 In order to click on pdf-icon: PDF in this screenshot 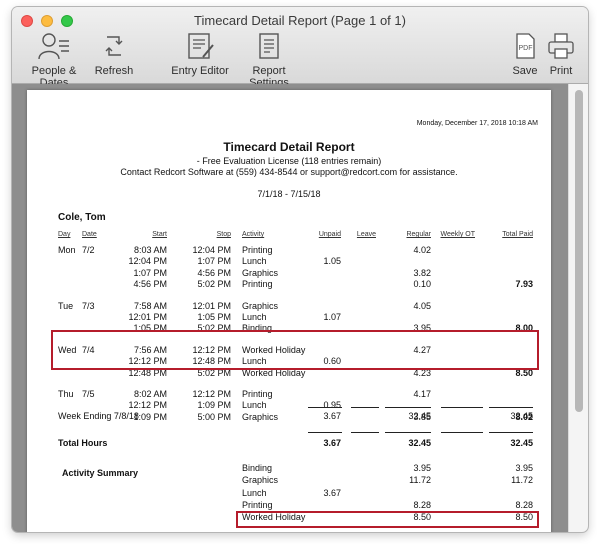, I will do `click(525, 46)`.